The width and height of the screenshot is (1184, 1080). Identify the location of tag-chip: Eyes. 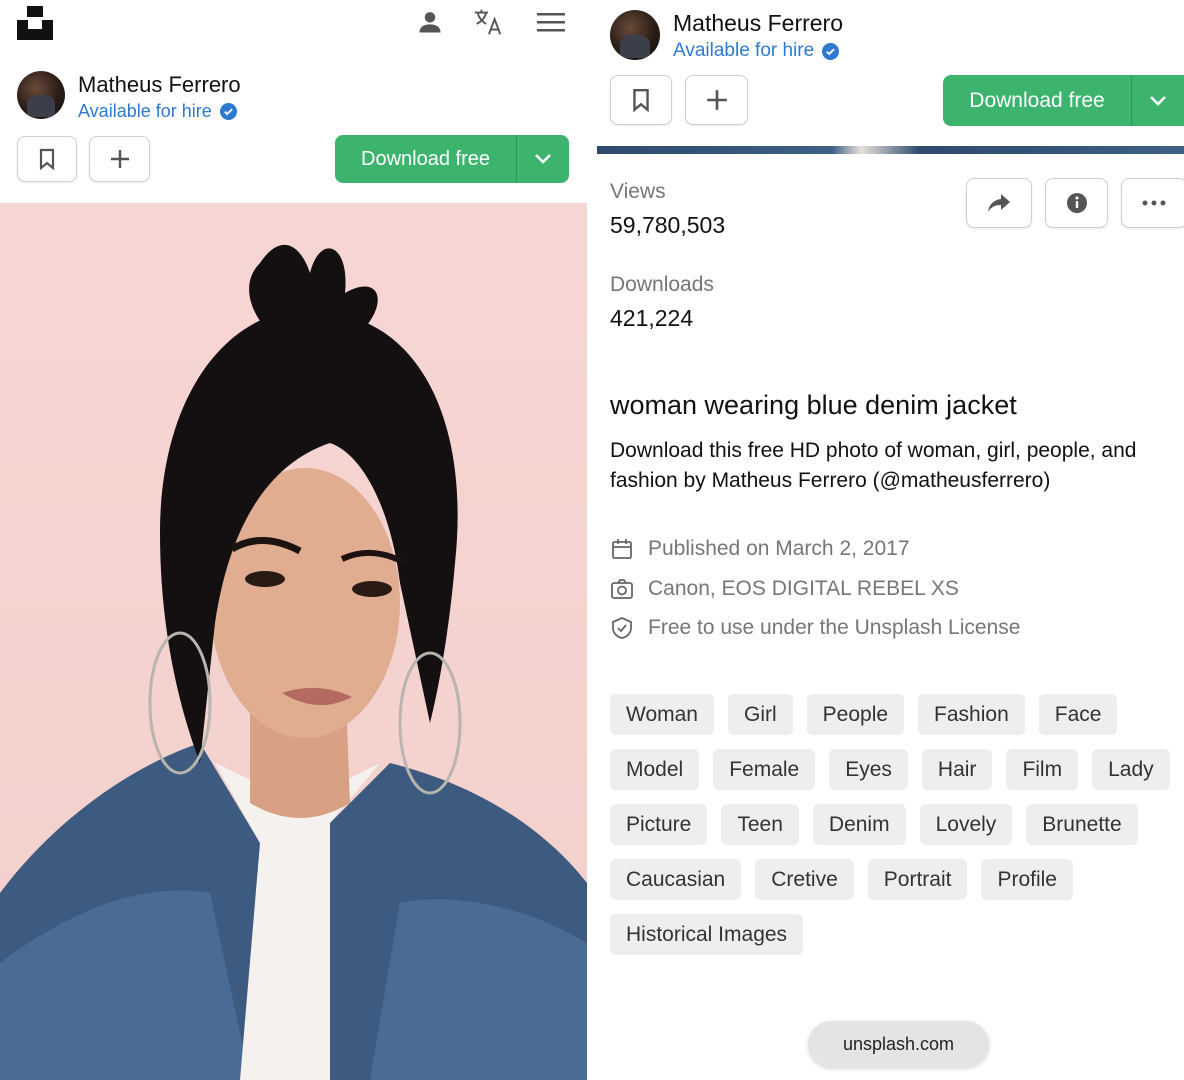
(868, 769).